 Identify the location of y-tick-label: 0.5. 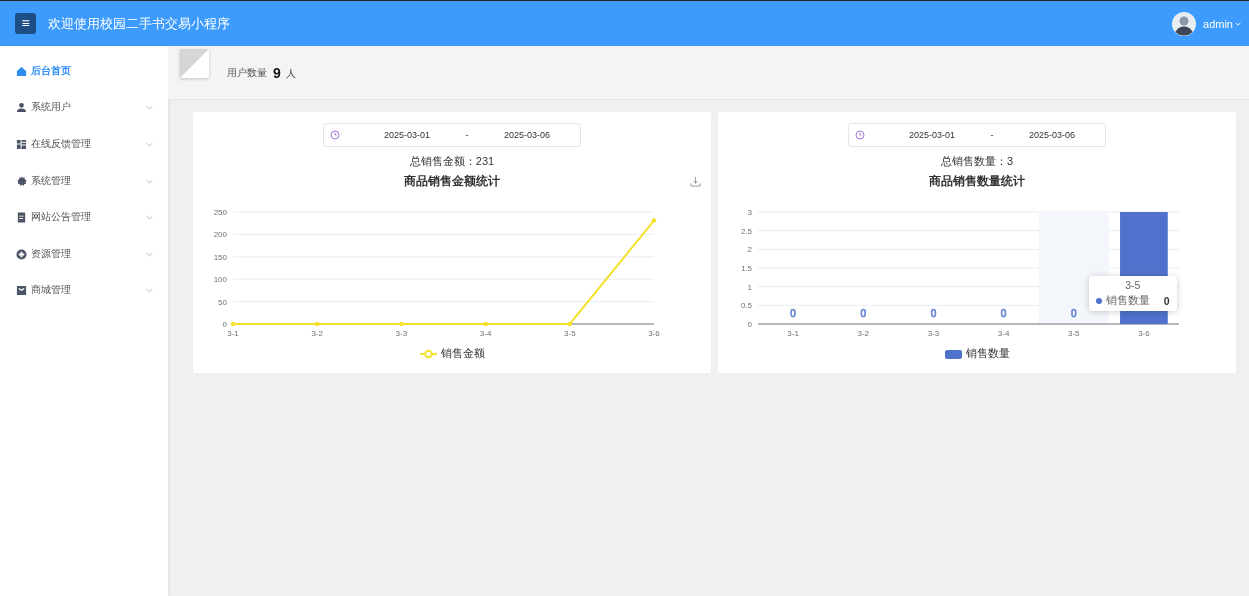
(746, 306).